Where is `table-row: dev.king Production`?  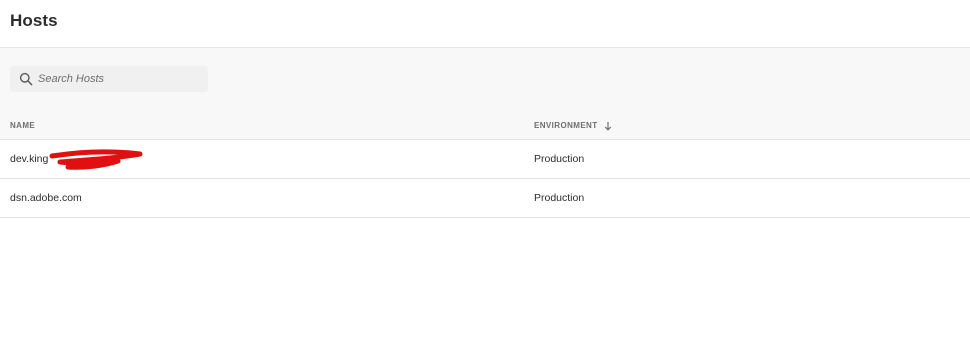 table-row: dev.king Production is located at coordinates (485, 159).